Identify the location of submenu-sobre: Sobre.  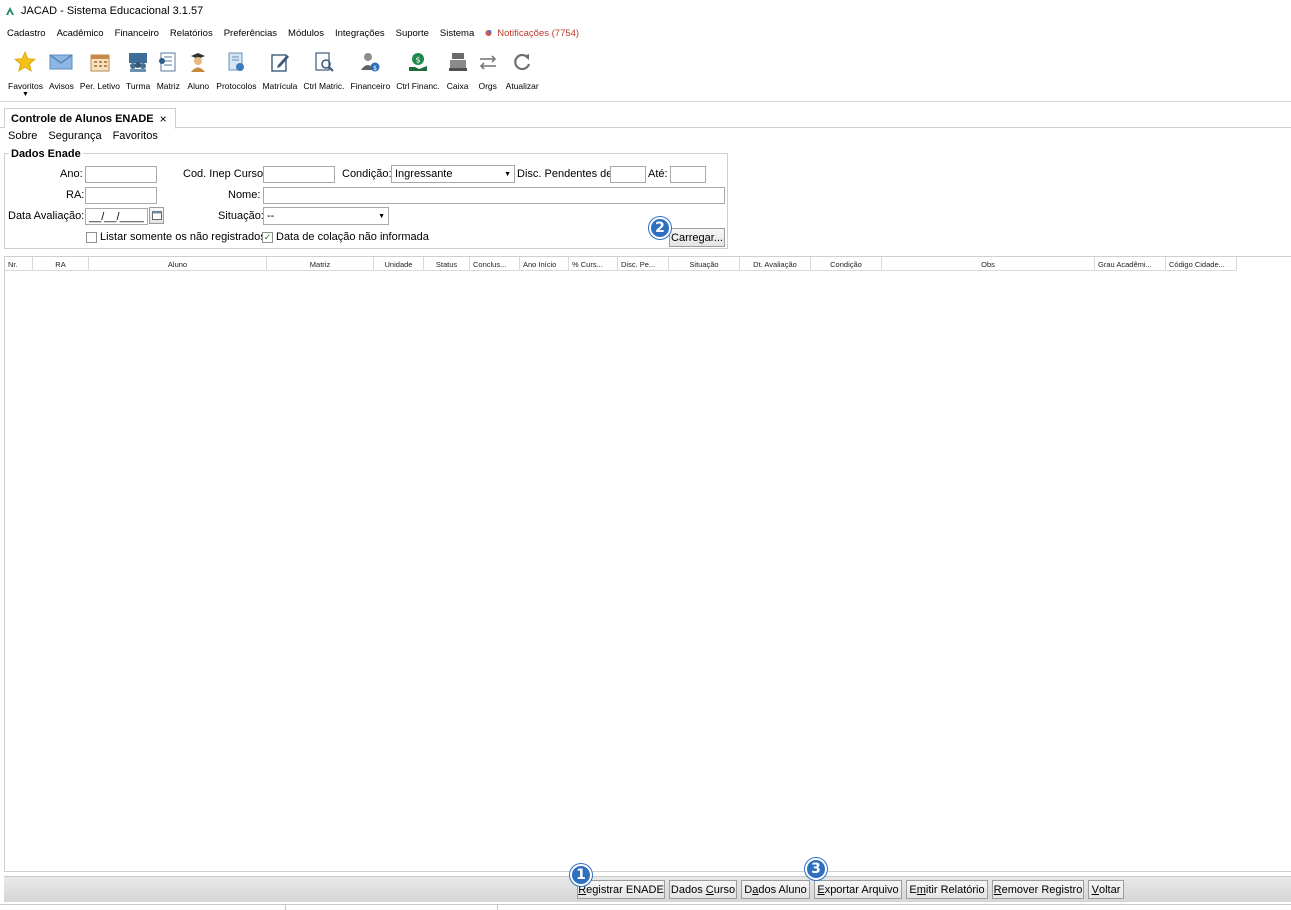
(22, 137).